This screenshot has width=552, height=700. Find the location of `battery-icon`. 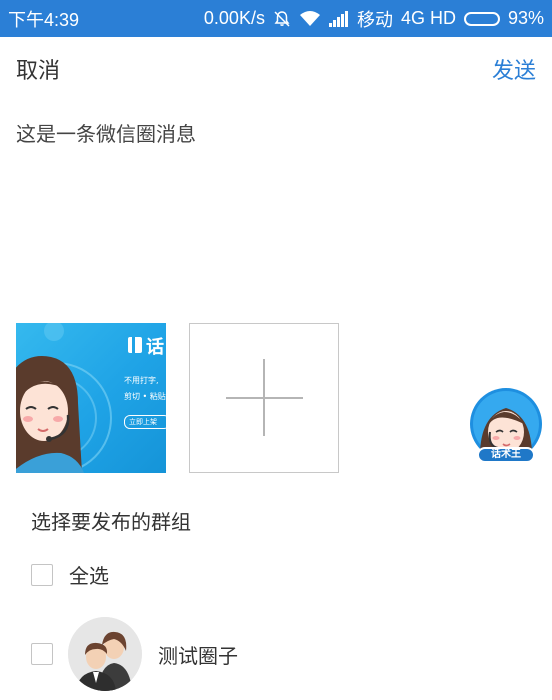

battery-icon is located at coordinates (481, 18).